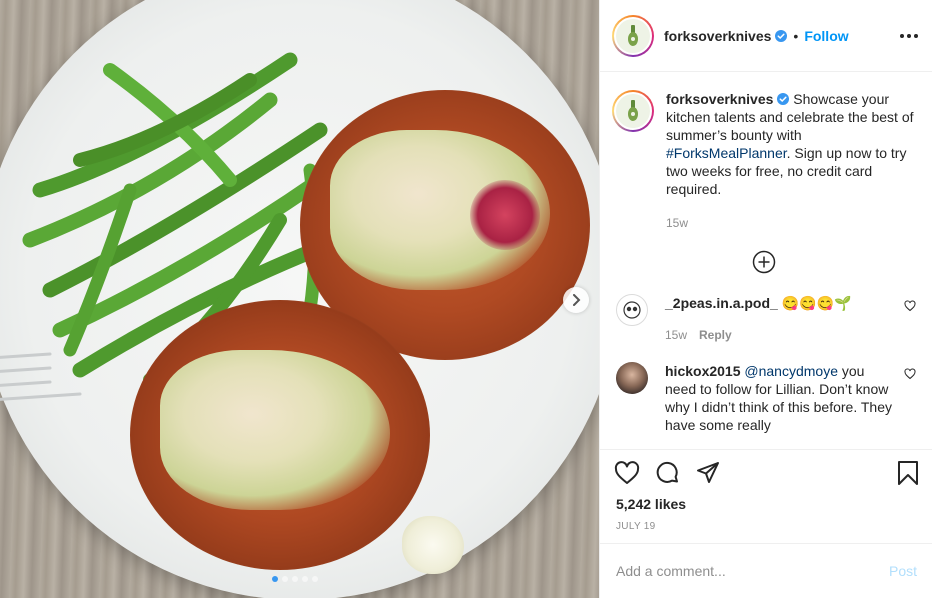  What do you see at coordinates (636, 526) in the screenshot?
I see `post-date: JULY 19` at bounding box center [636, 526].